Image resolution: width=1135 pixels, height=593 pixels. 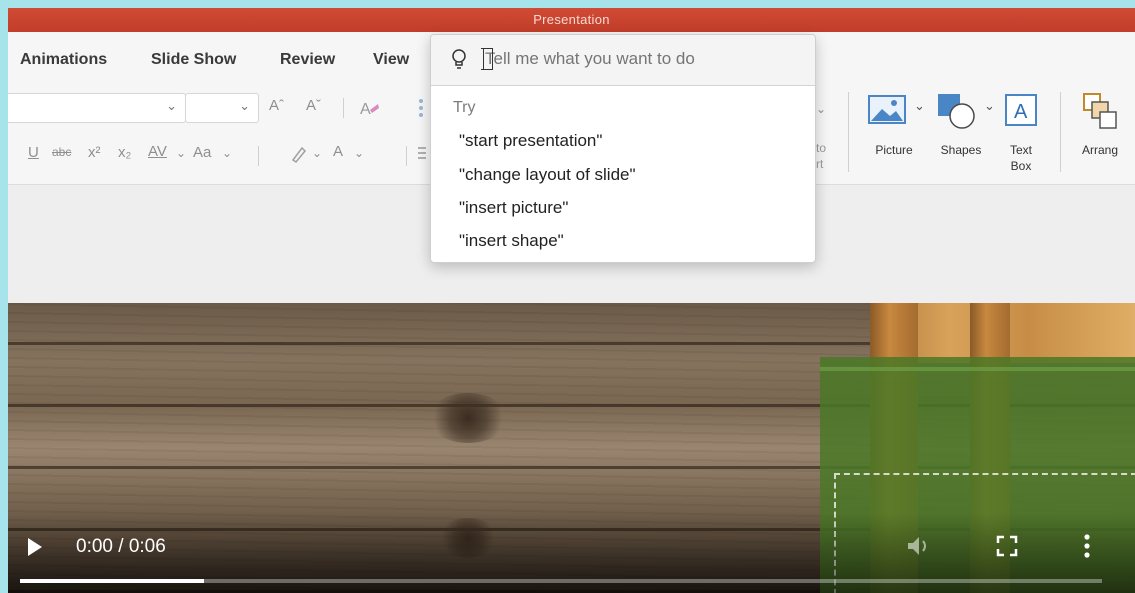 I want to click on tab-review: Review, so click(x=307, y=60).